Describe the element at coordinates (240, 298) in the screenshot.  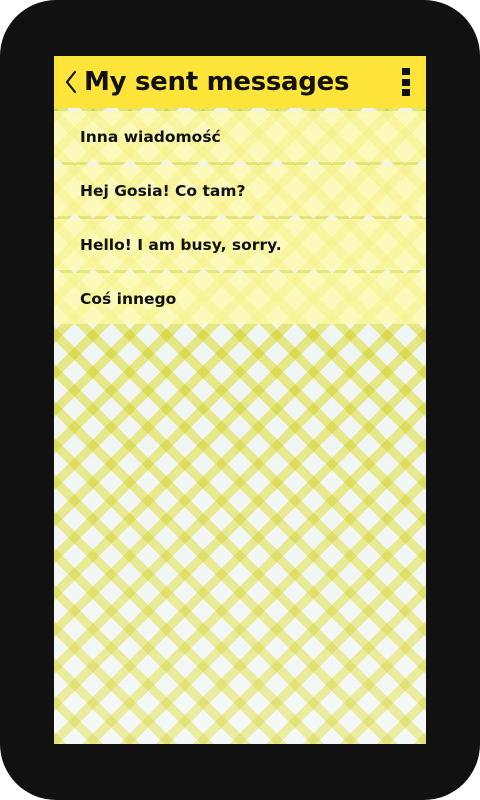
I see `message-item: Coś innego` at that location.